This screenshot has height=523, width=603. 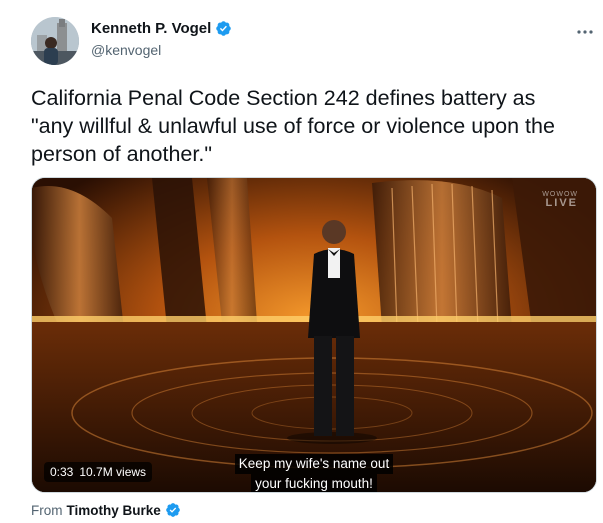 What do you see at coordinates (47, 510) in the screenshot?
I see `attribution-prefix: From` at bounding box center [47, 510].